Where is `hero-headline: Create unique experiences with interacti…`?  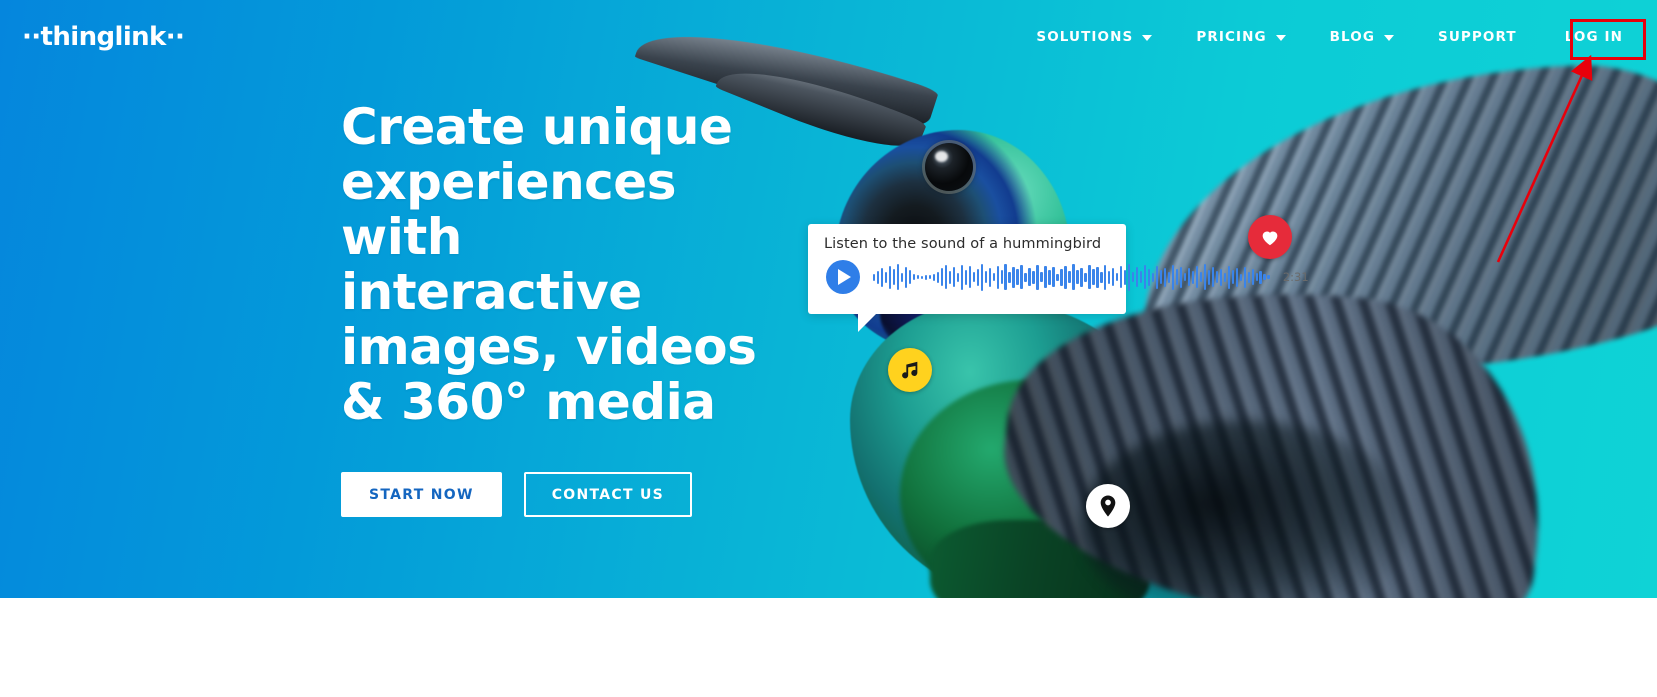 hero-headline: Create unique experiences with interacti… is located at coordinates (549, 264).